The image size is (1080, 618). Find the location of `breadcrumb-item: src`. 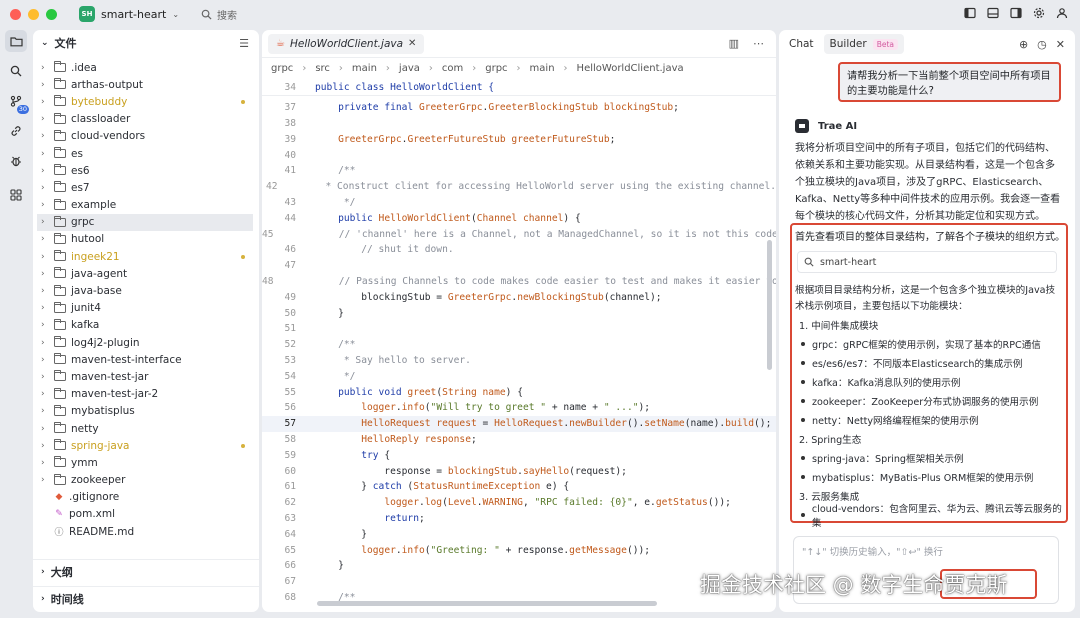

breadcrumb-item: src is located at coordinates (322, 68).